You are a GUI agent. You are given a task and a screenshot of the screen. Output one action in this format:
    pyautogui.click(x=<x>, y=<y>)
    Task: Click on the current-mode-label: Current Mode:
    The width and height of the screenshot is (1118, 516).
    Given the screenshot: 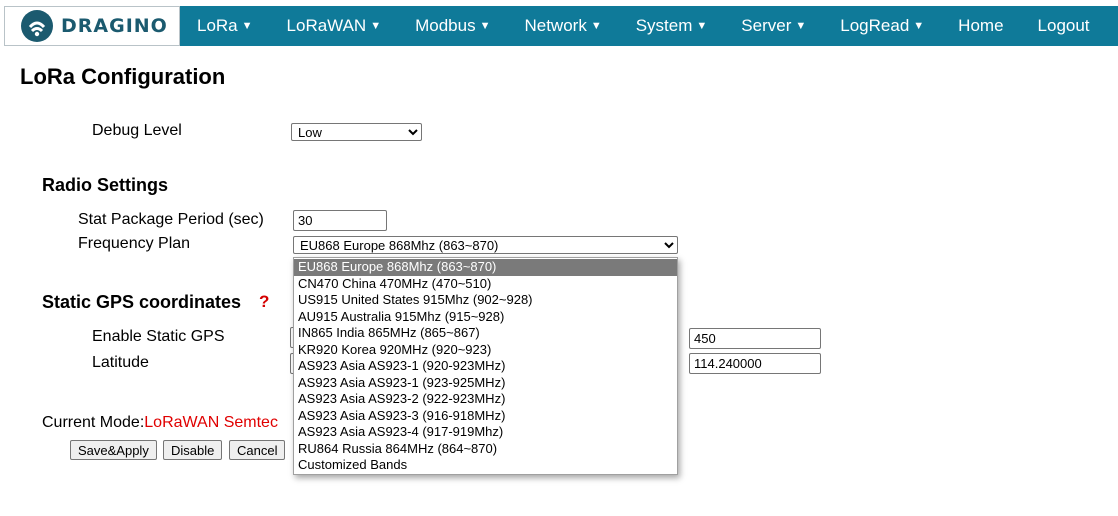 What is the action you would take?
    pyautogui.click(x=93, y=422)
    